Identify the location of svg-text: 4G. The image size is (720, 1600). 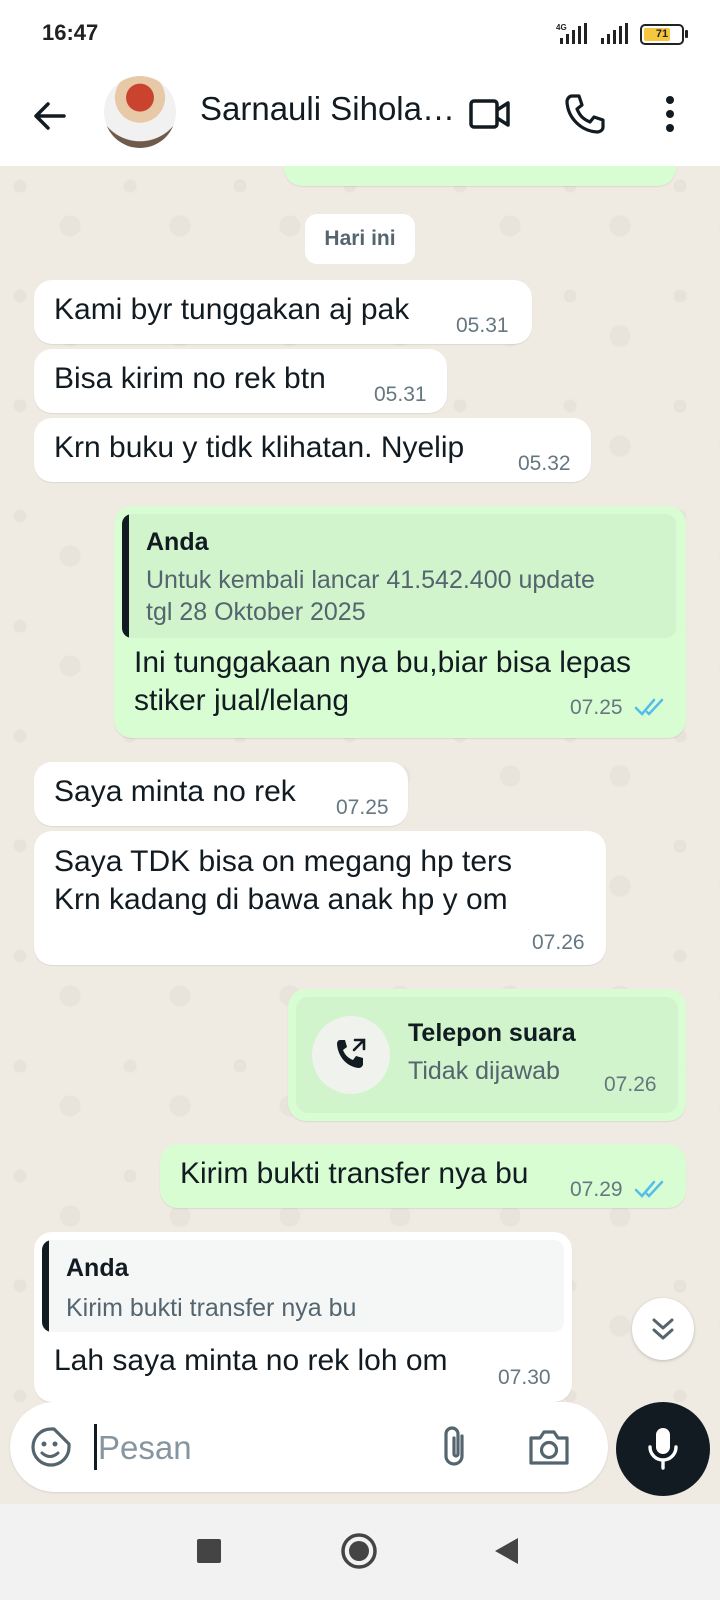
(561, 27).